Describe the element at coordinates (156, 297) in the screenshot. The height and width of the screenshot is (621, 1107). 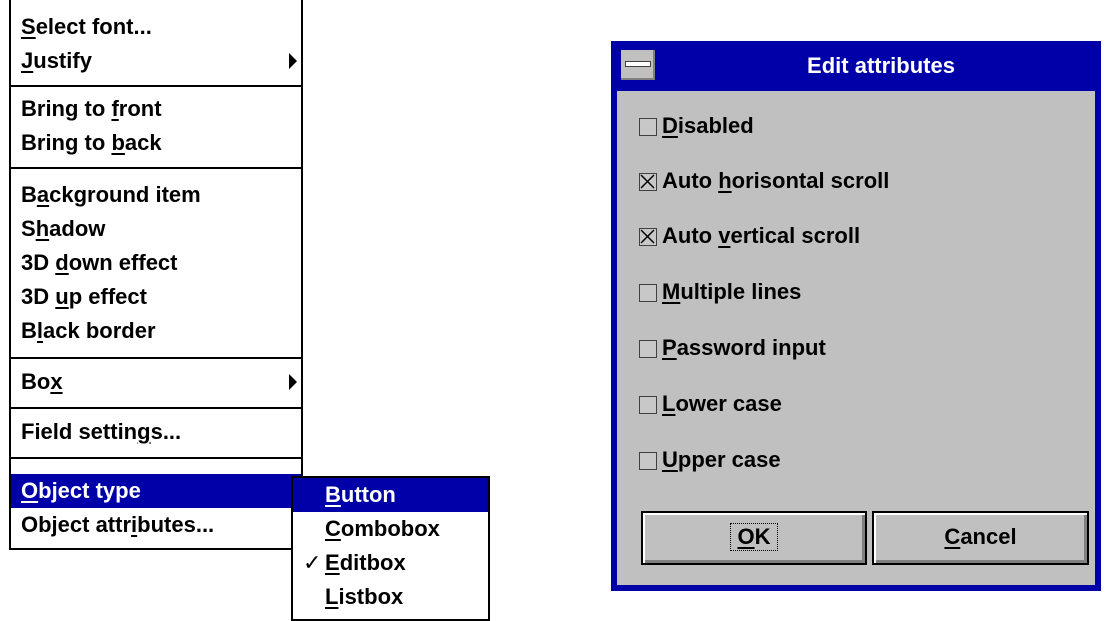
I see `menu-item-3d-up-effect: 3D up effect` at that location.